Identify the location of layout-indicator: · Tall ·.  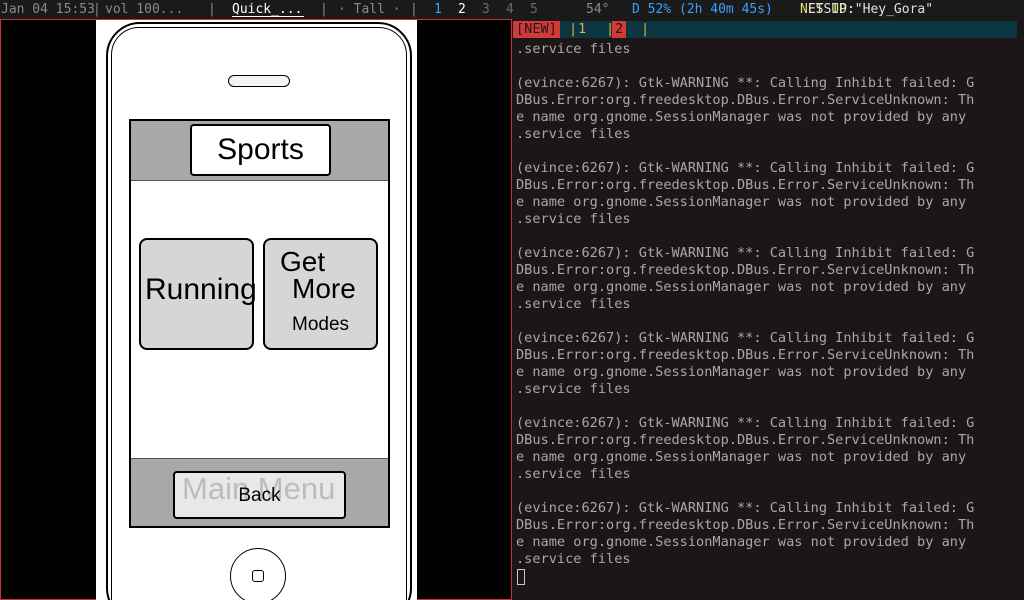
(369, 9).